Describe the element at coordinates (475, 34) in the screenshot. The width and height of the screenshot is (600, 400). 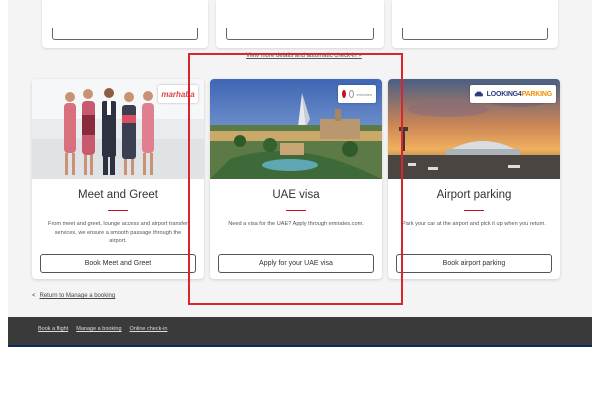
I see `top-card-right-button` at that location.